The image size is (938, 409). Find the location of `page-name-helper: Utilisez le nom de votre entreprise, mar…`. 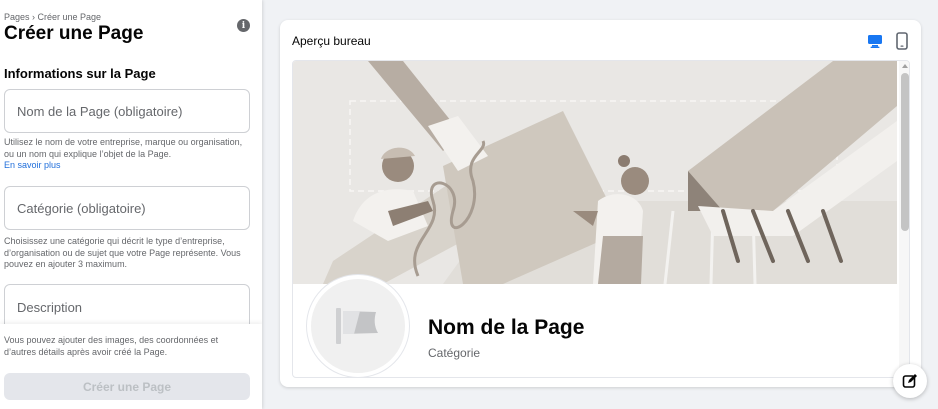

page-name-helper: Utilisez le nom de votre entreprise, mar… is located at coordinates (128, 154).